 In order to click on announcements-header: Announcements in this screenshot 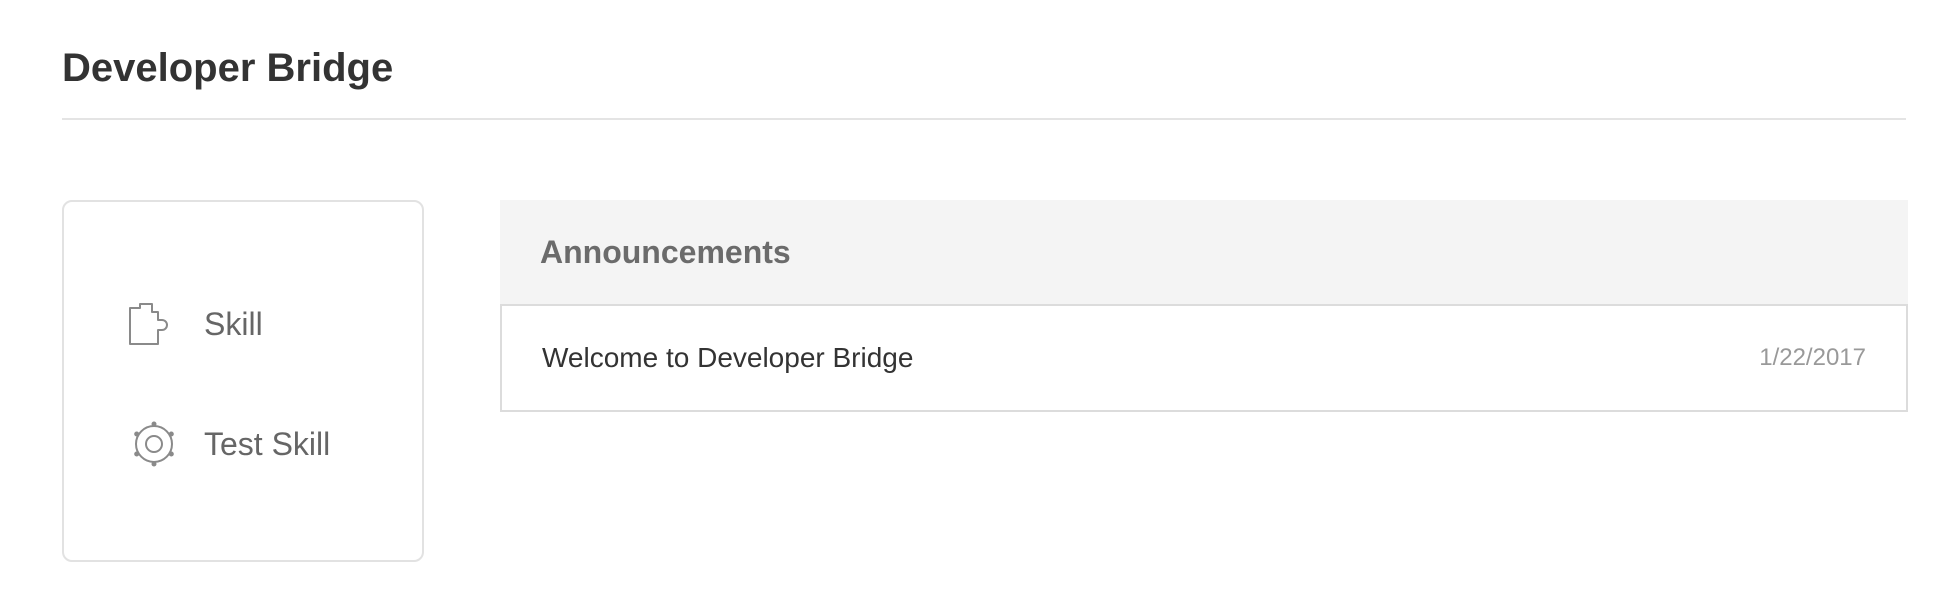, I will do `click(1204, 252)`.